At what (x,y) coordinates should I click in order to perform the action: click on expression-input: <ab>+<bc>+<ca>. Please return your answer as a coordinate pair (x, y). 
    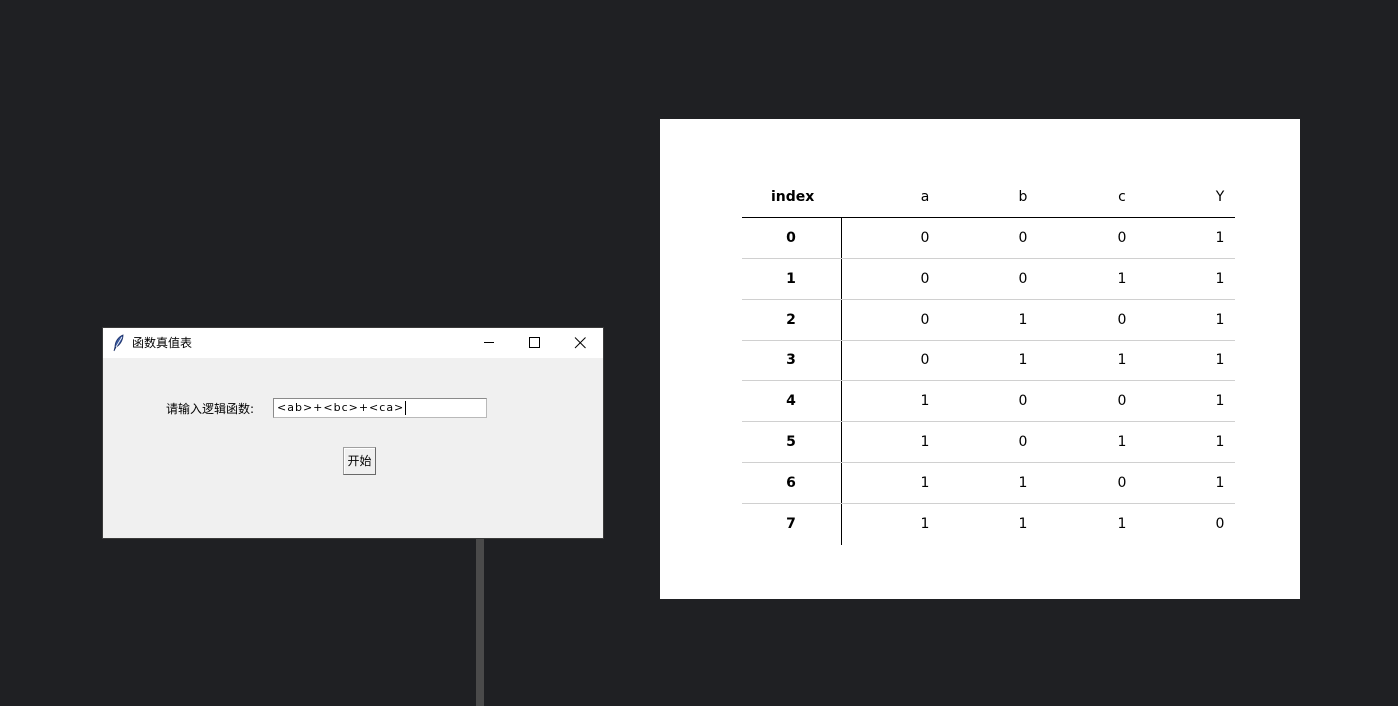
    Looking at the image, I should click on (380, 408).